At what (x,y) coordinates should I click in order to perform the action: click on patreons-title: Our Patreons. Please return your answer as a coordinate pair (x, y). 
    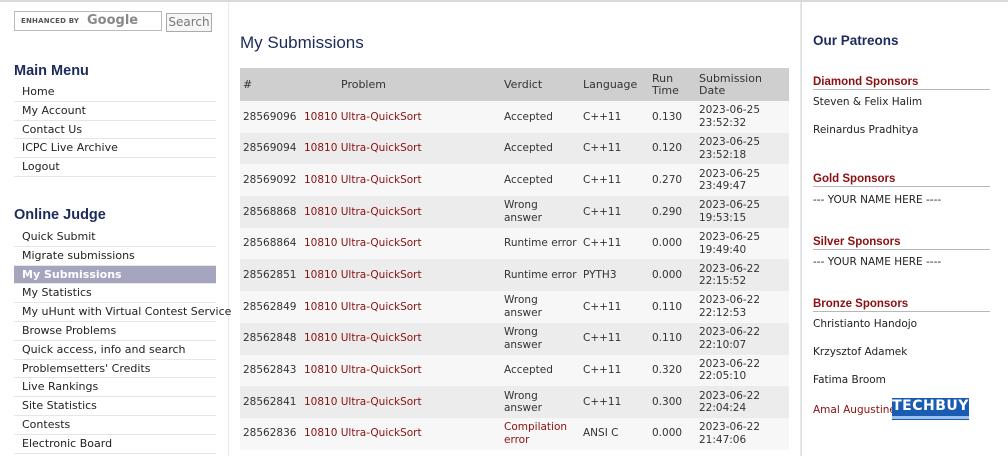
    Looking at the image, I should click on (856, 40).